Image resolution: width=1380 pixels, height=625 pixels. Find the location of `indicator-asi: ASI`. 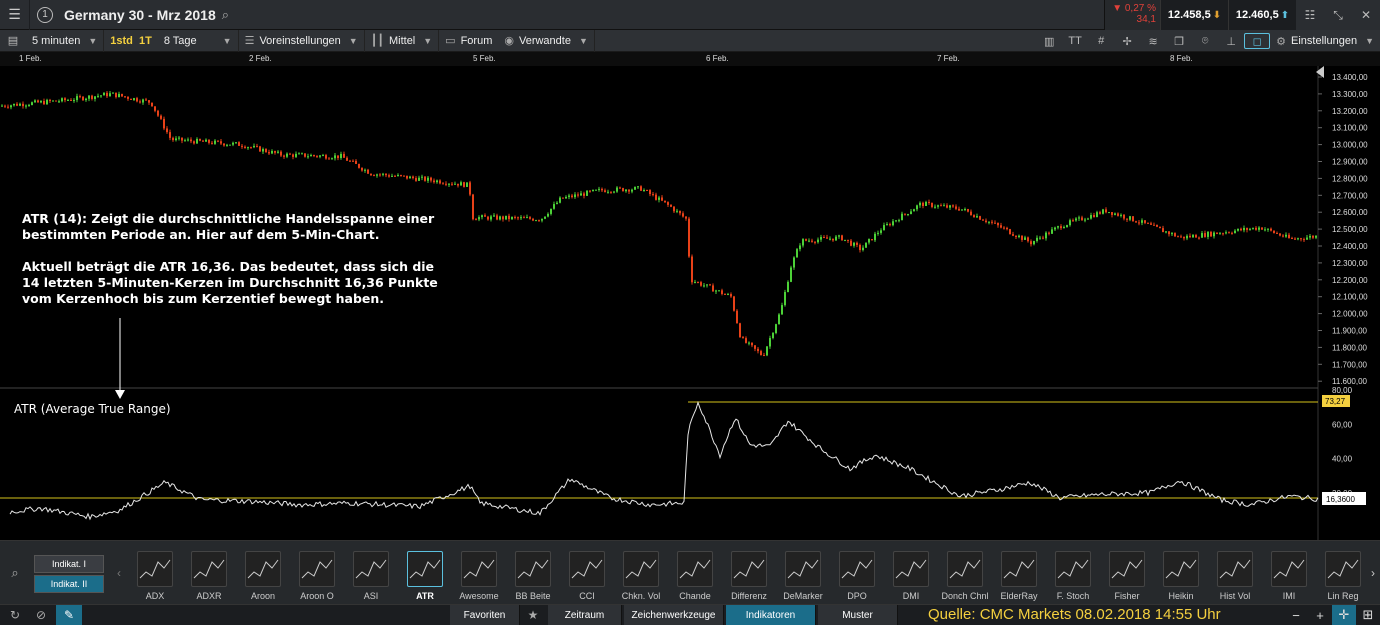

indicator-asi: ASI is located at coordinates (371, 576).